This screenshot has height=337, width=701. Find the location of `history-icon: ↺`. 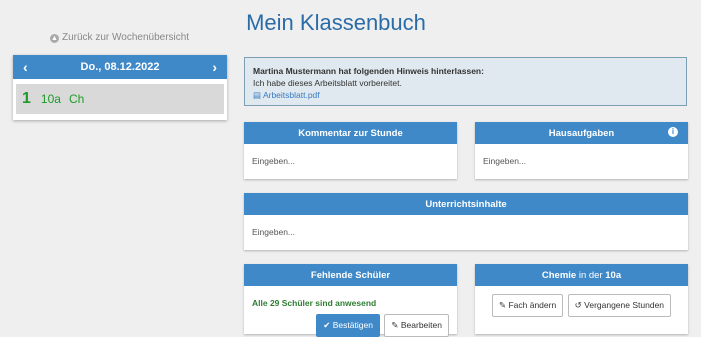

history-icon: ↺ is located at coordinates (578, 305).